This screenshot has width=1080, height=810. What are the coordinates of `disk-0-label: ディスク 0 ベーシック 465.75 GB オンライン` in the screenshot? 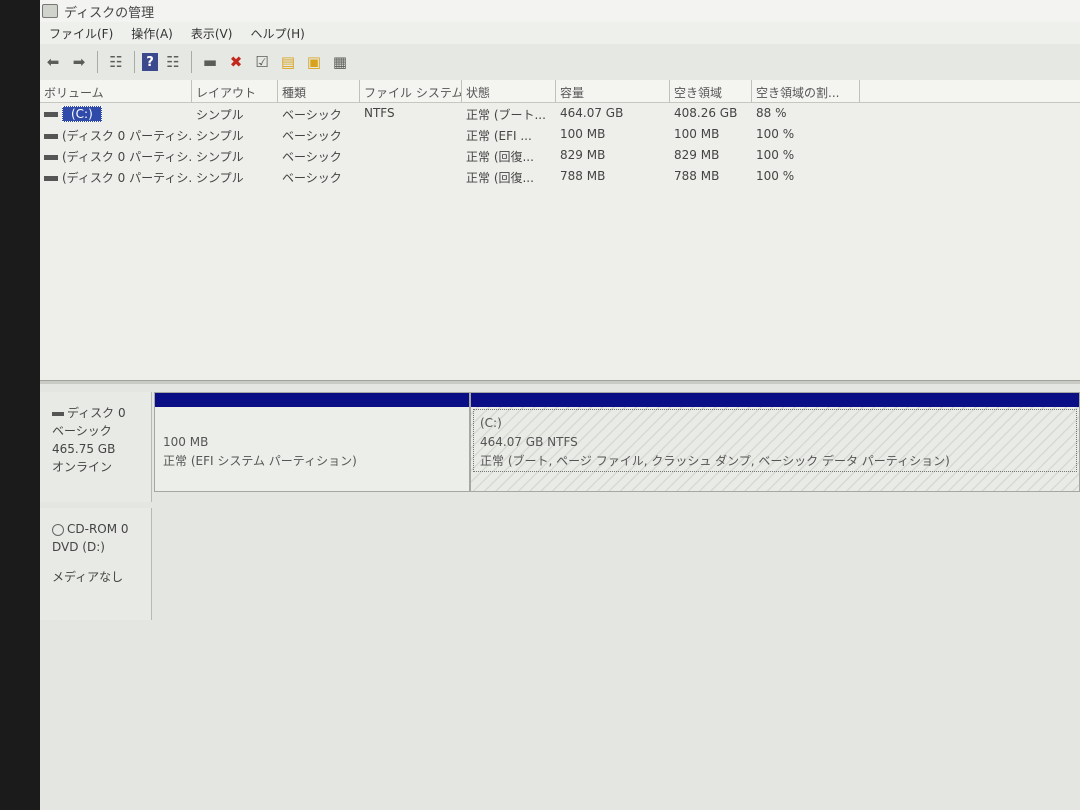 It's located at (96, 447).